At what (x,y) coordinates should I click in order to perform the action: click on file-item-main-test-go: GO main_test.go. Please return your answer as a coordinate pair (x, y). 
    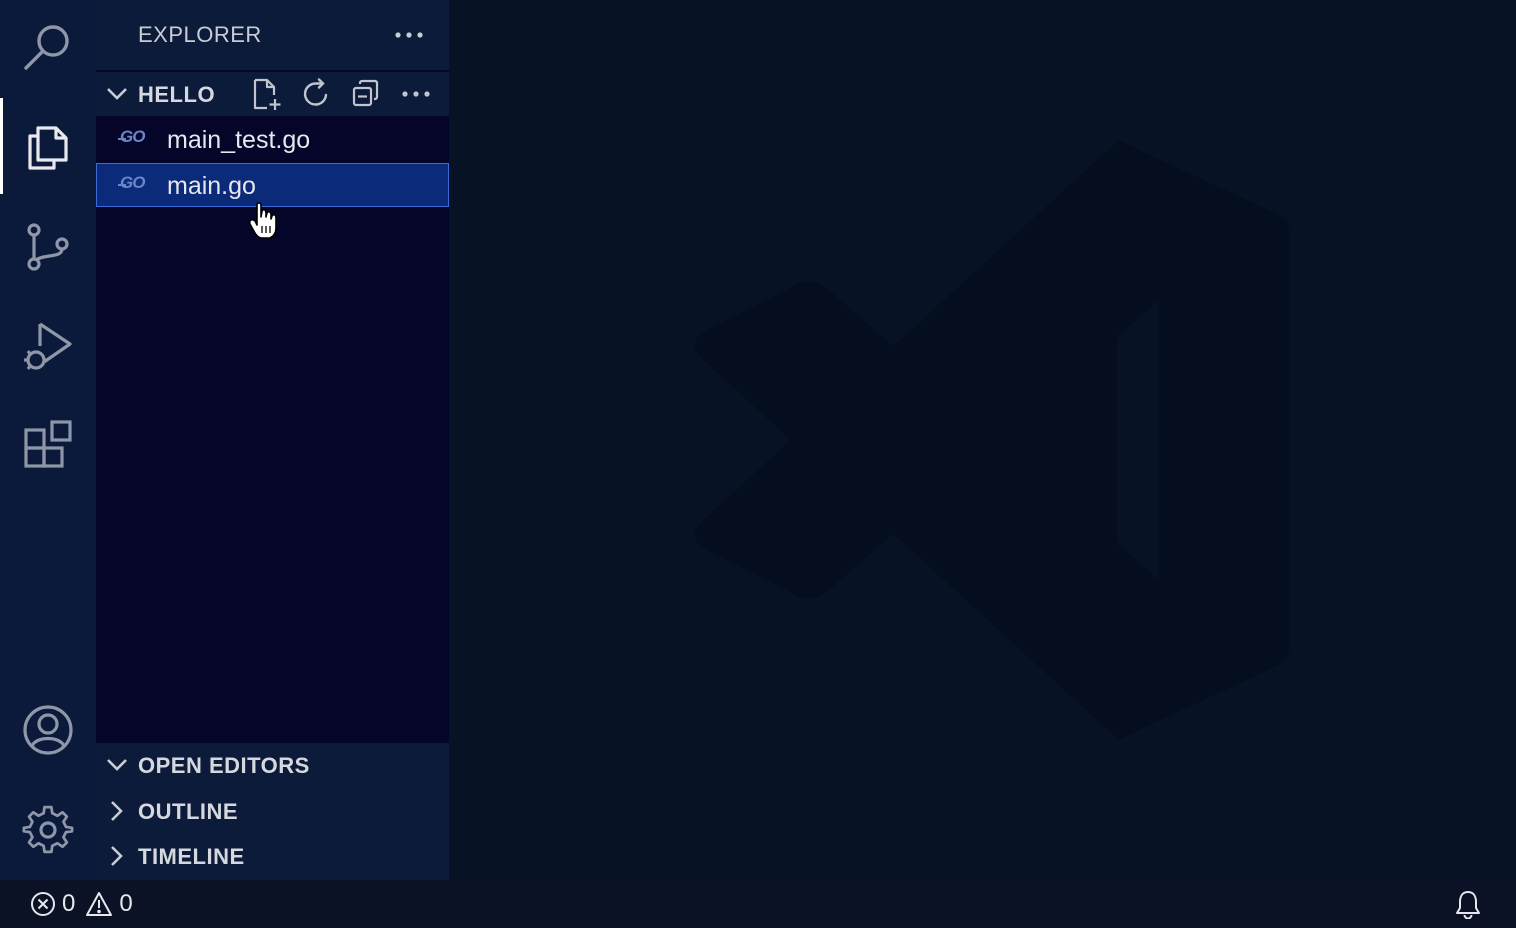
    Looking at the image, I should click on (272, 139).